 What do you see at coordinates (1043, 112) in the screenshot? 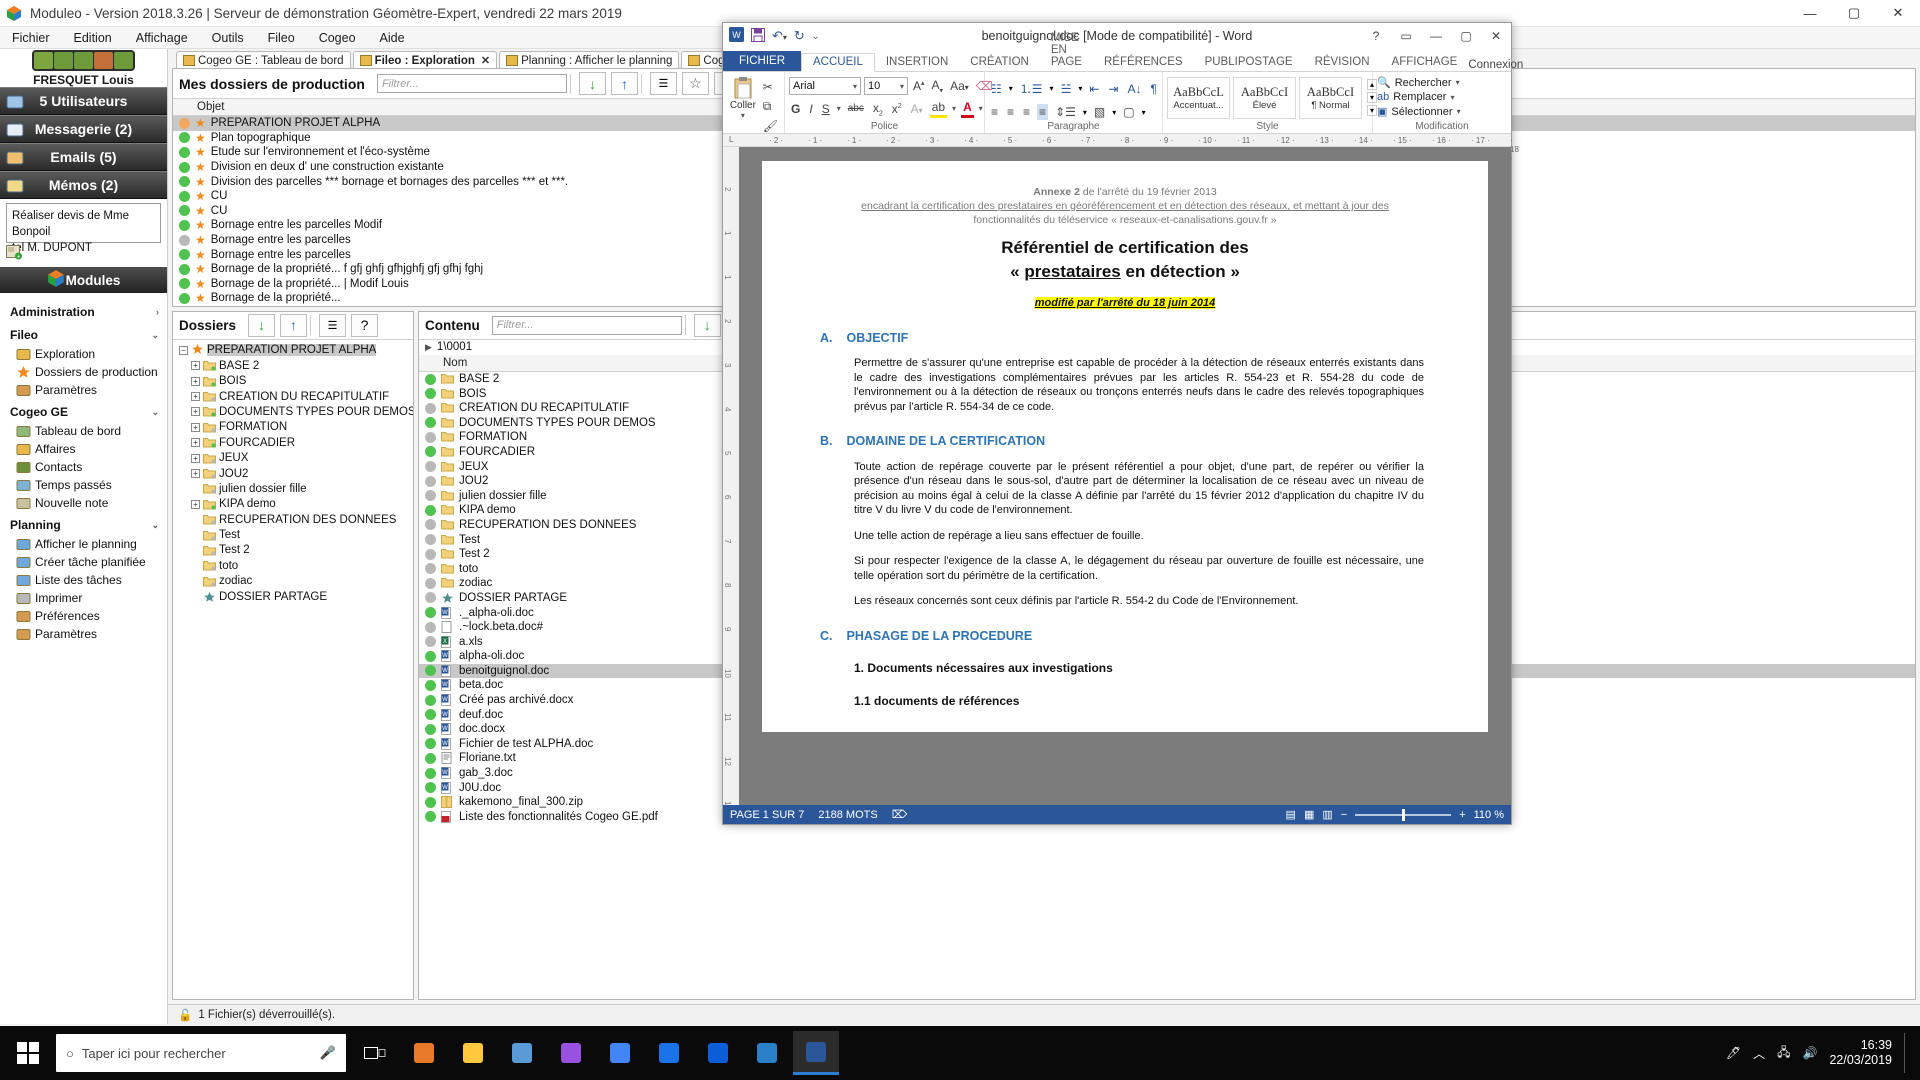
I see `justify-icon: ≡` at bounding box center [1043, 112].